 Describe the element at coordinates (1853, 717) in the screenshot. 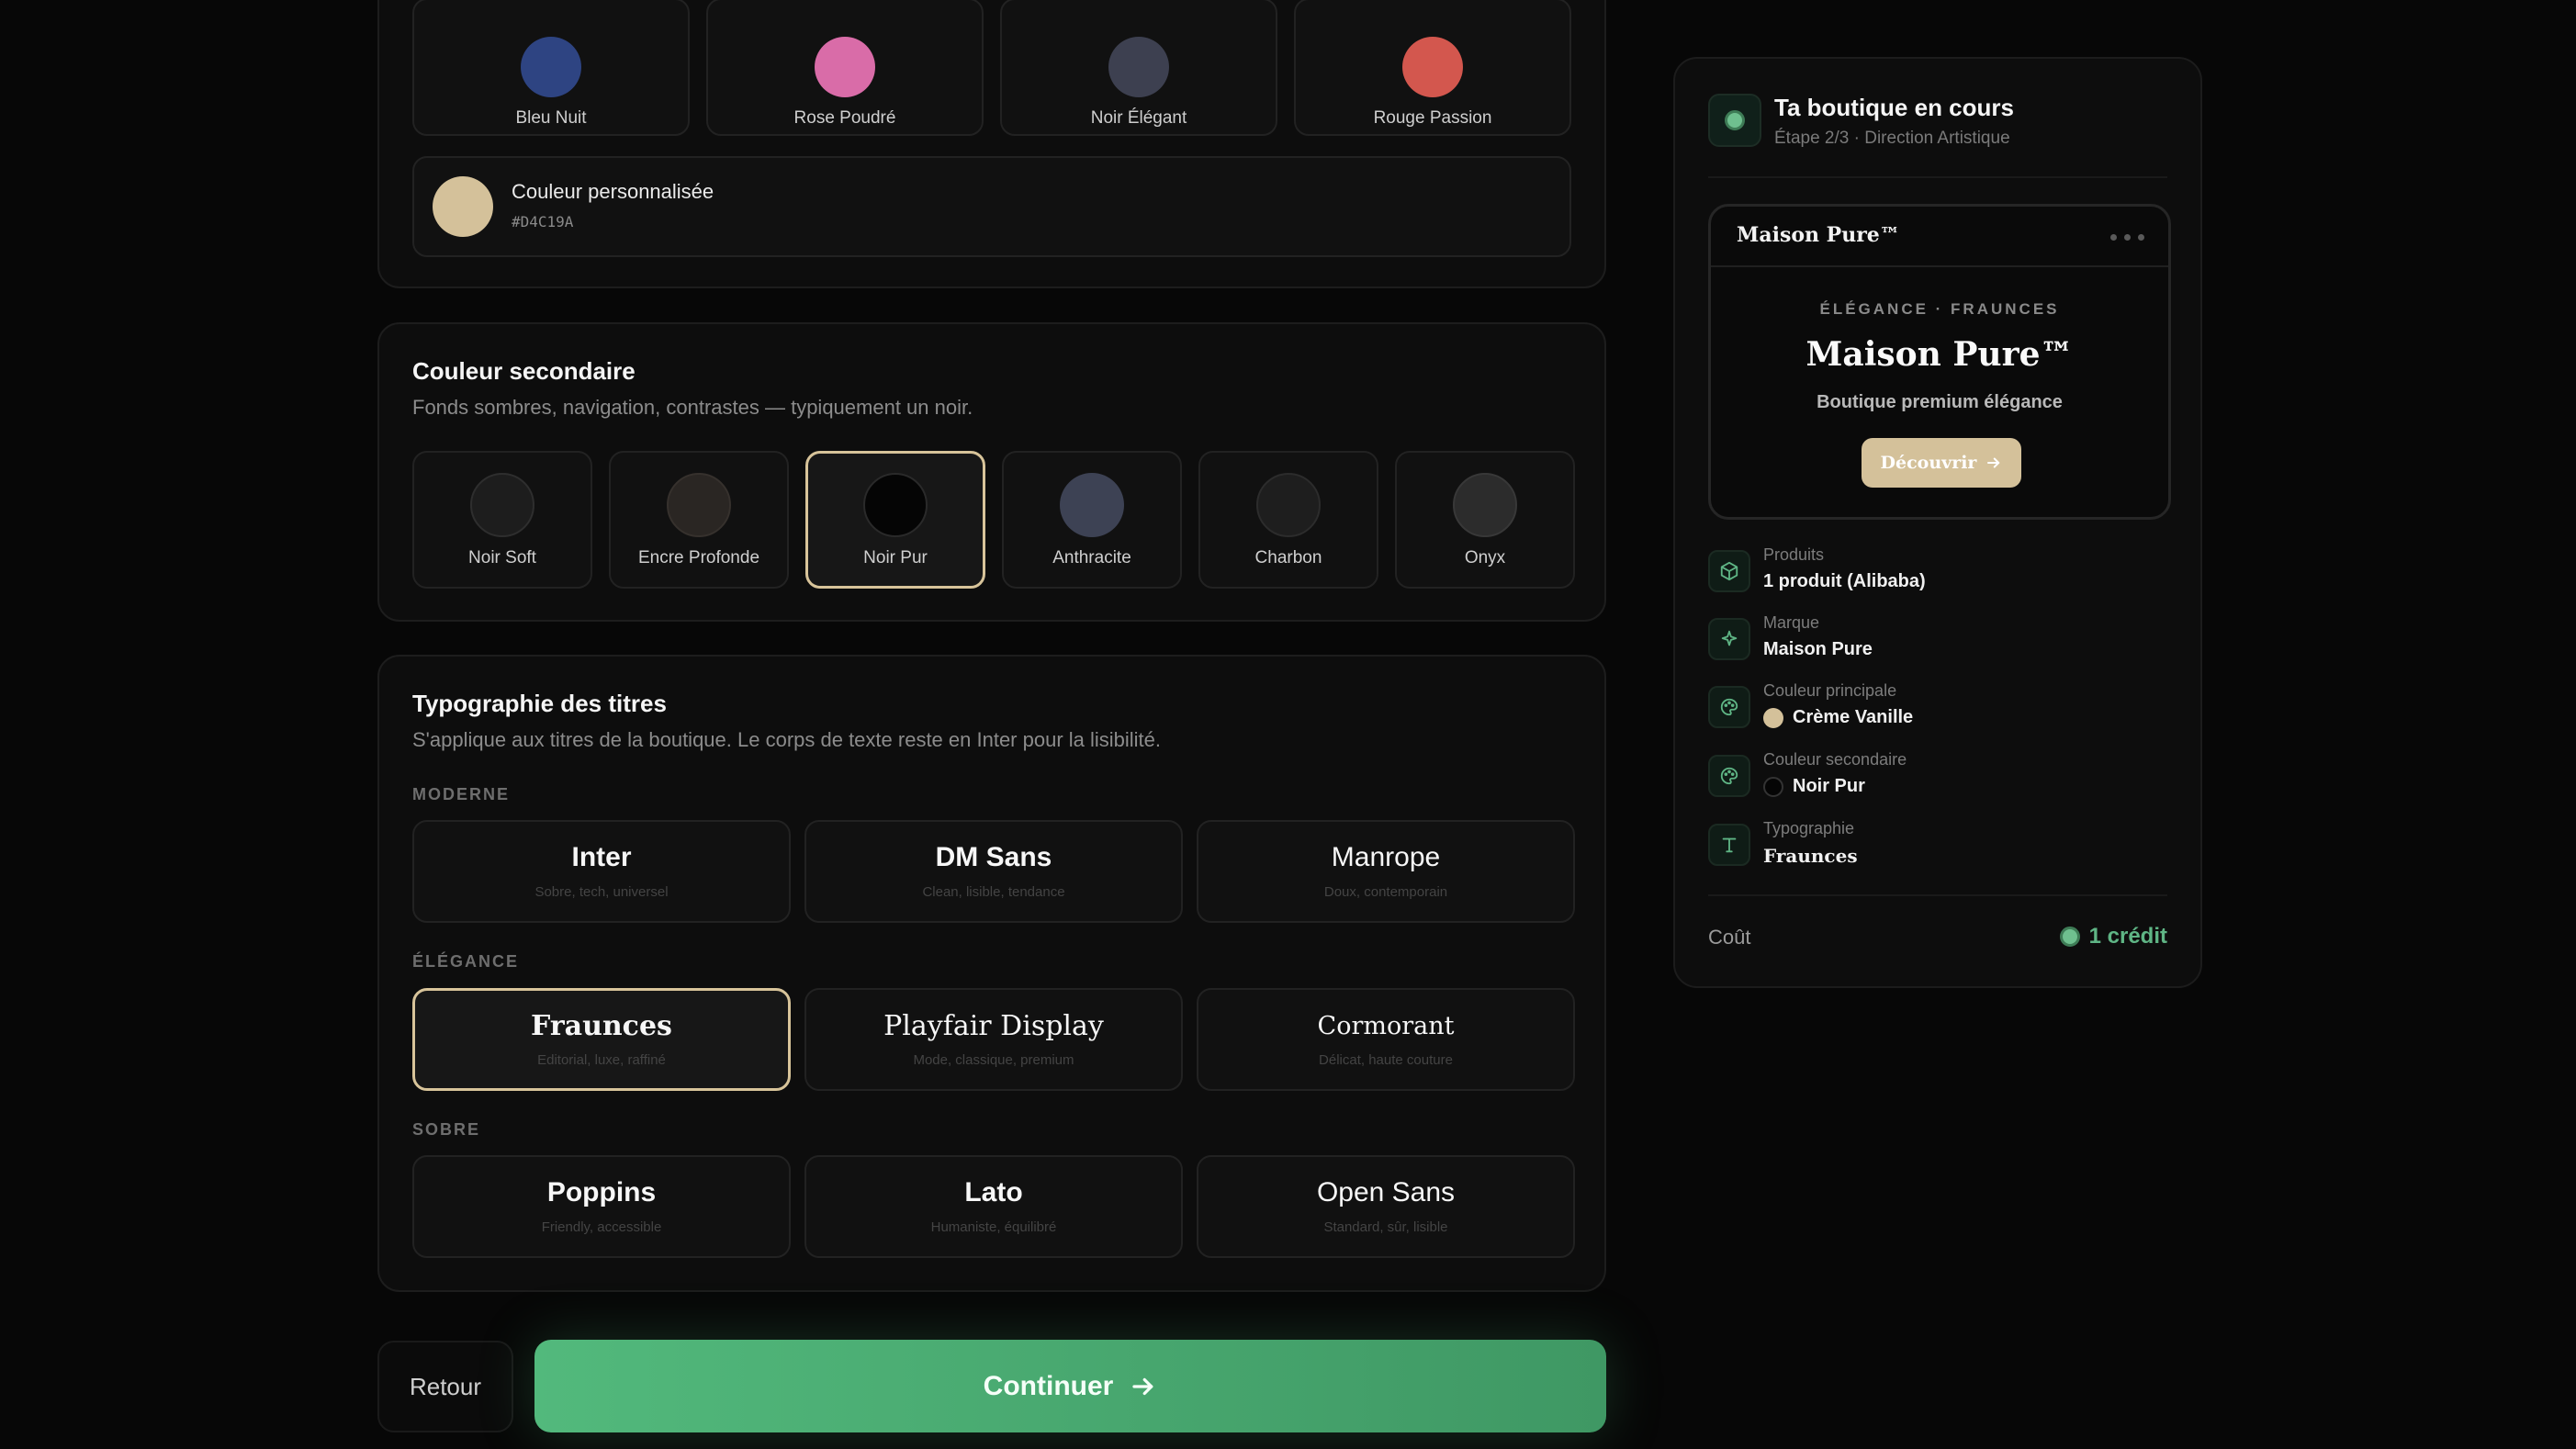

I see `info-value-text: Crème Vanille` at that location.